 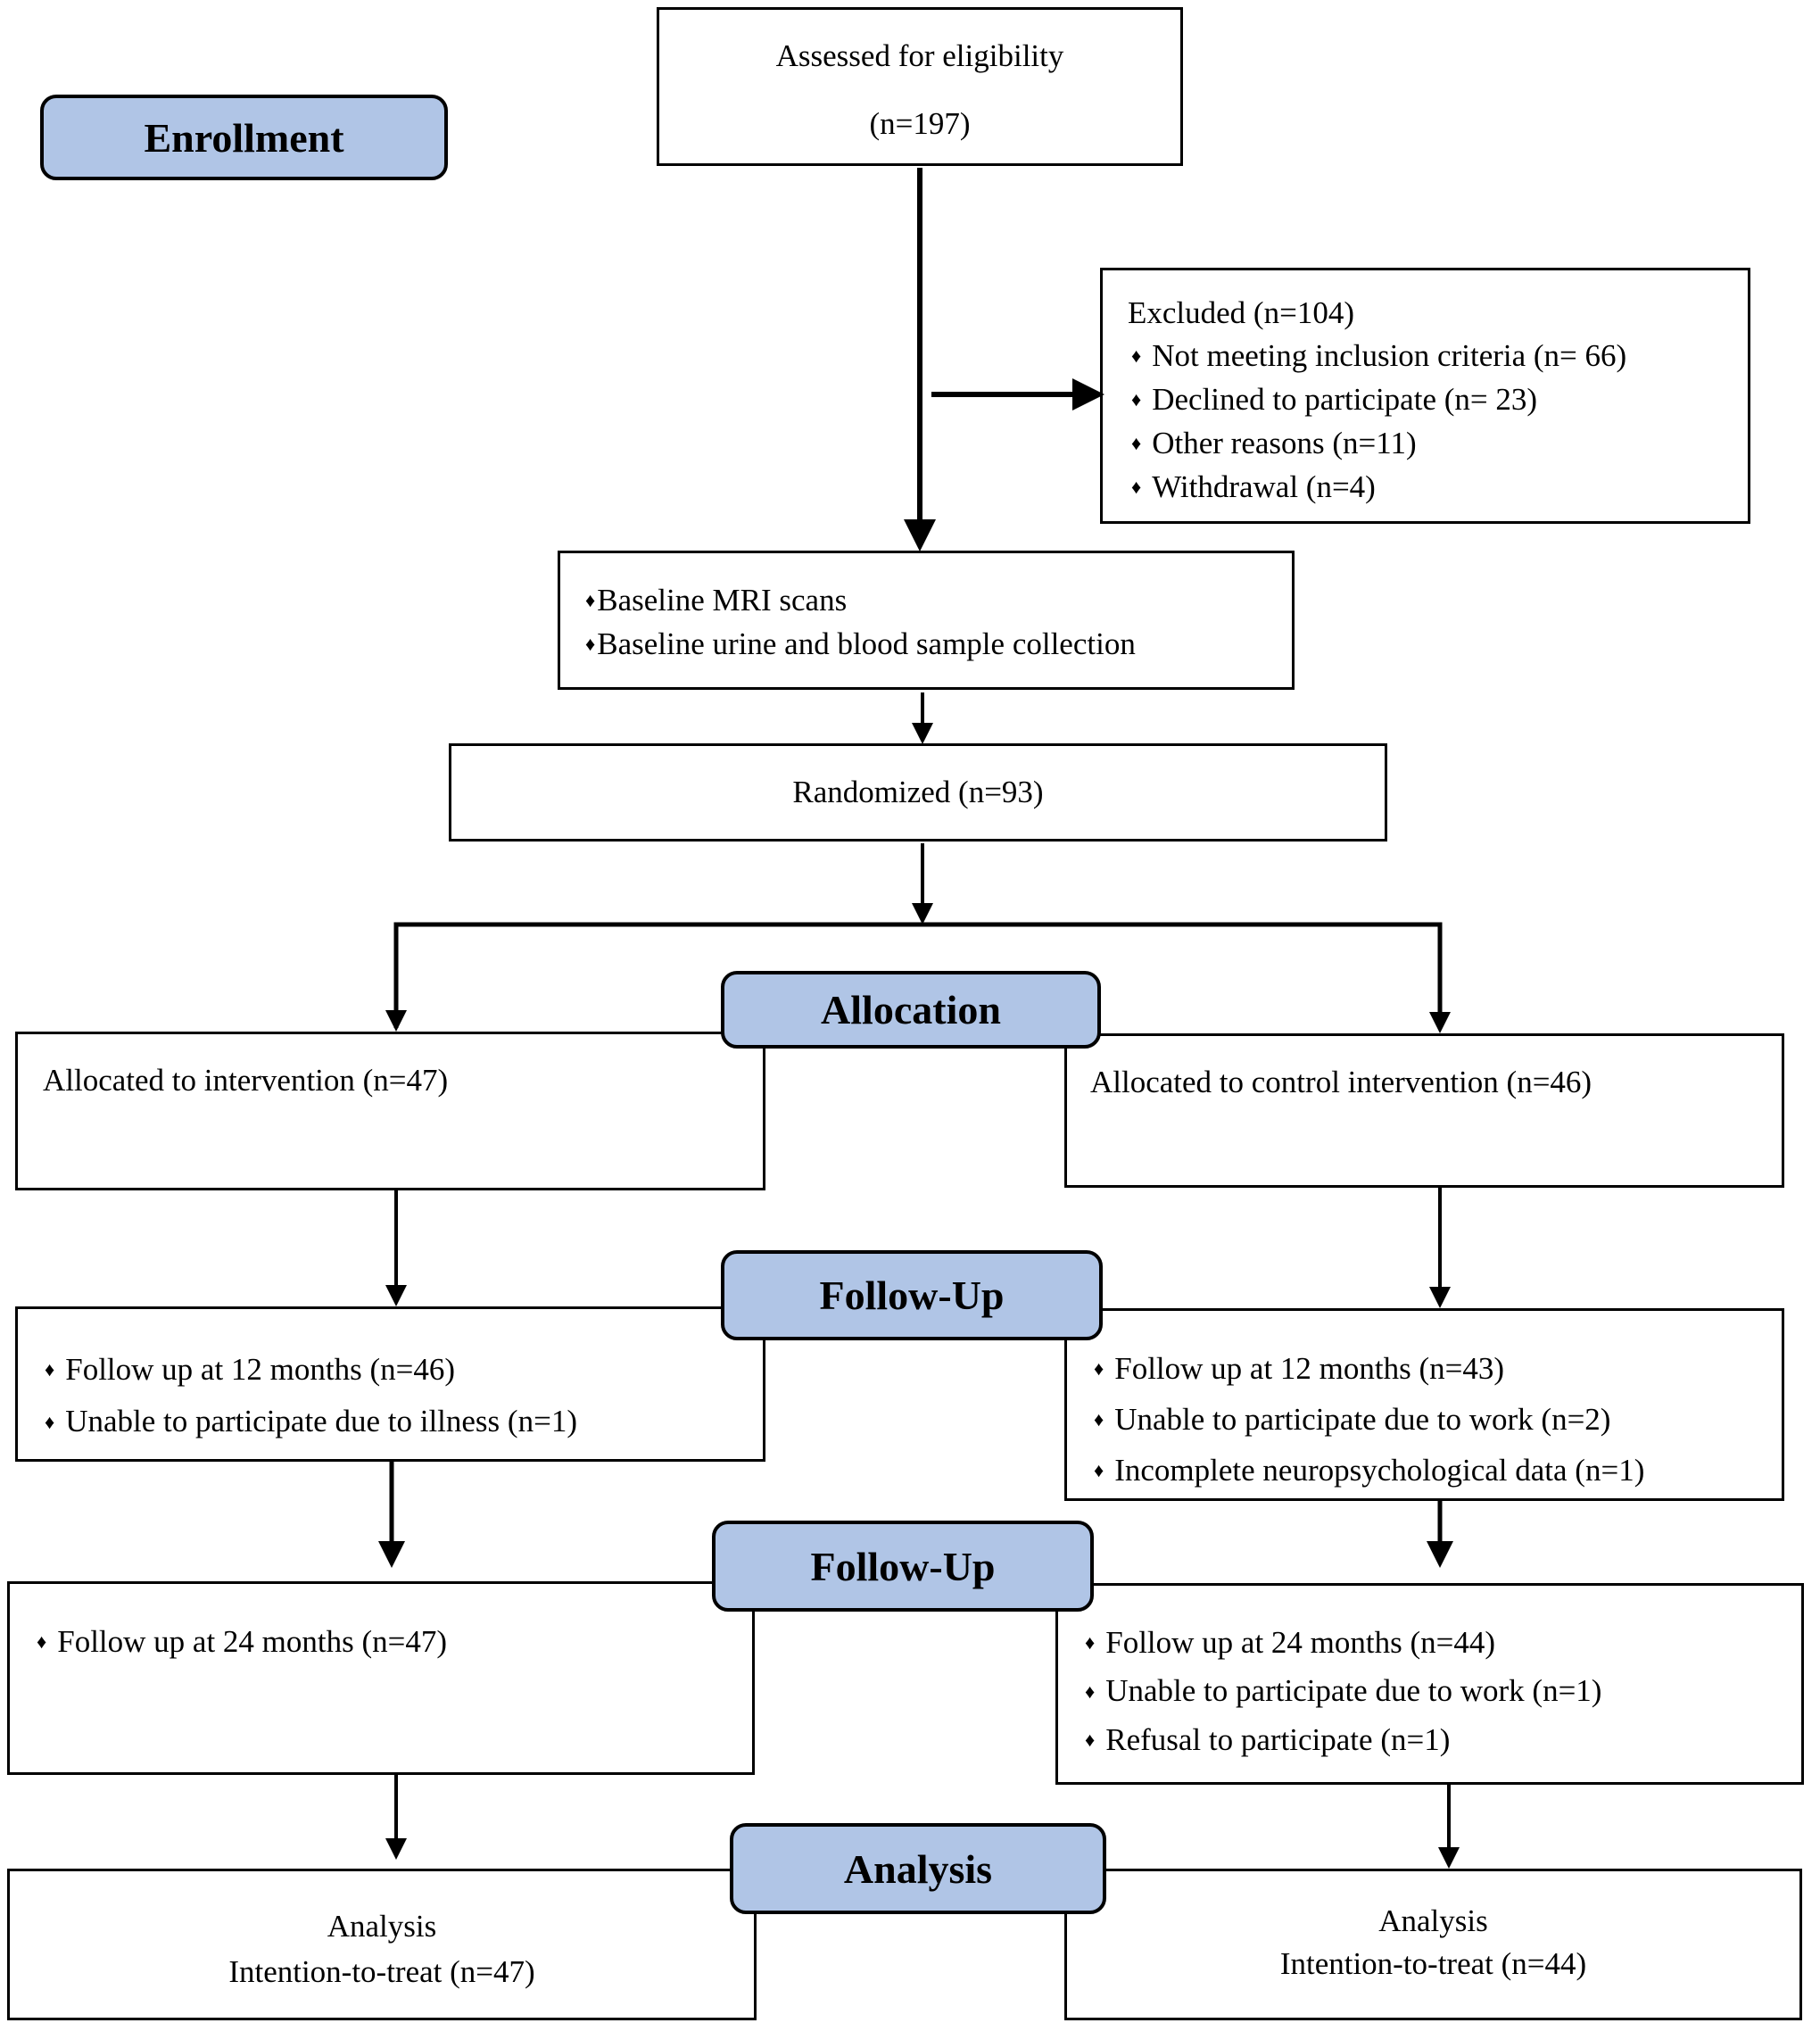 What do you see at coordinates (1343, 1644) in the screenshot?
I see `follow-up-item: ♦ Follow up at 24 months (n=44)` at bounding box center [1343, 1644].